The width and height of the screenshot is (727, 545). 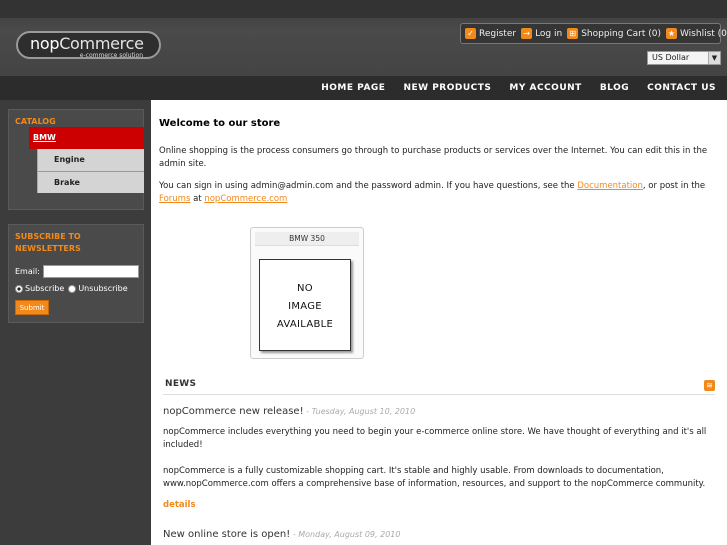 I want to click on register-icon: ✓, so click(x=470, y=33).